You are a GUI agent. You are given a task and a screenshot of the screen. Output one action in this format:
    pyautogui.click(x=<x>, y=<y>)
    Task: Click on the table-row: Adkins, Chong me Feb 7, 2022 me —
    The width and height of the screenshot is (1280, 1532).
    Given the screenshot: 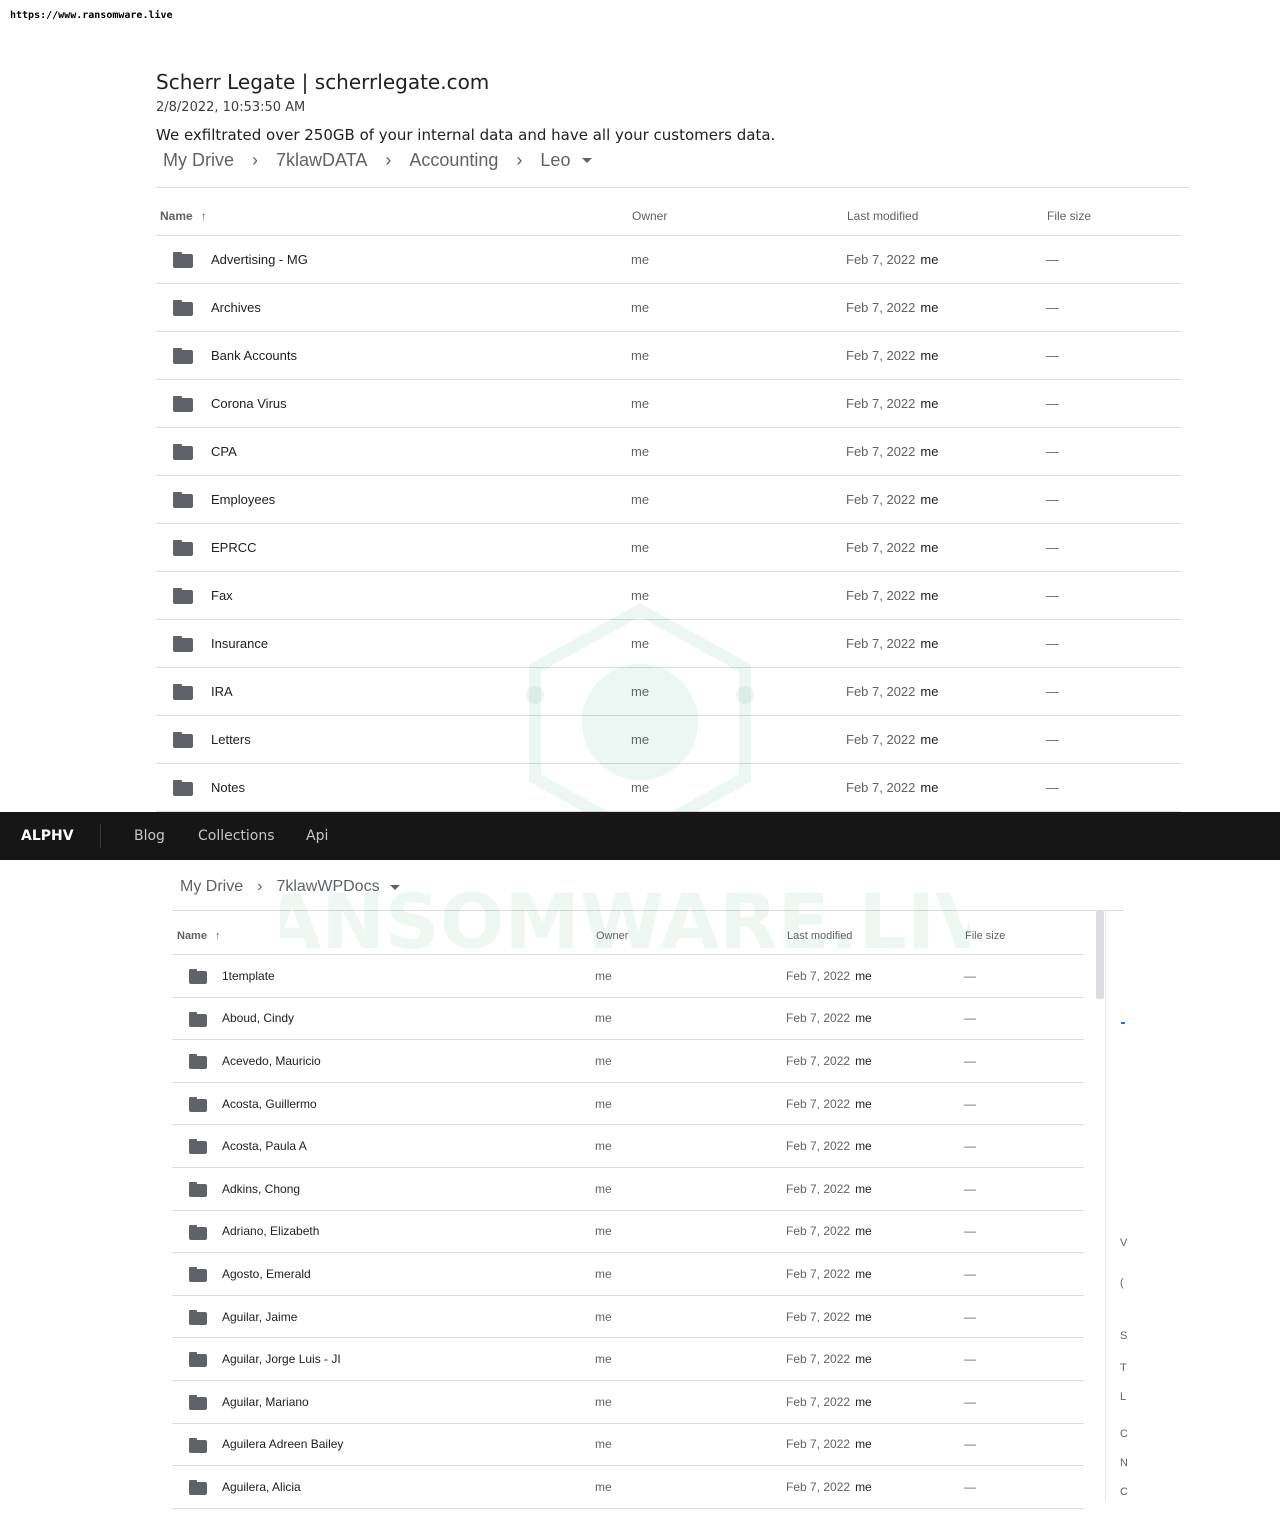 What is the action you would take?
    pyautogui.click(x=628, y=1189)
    